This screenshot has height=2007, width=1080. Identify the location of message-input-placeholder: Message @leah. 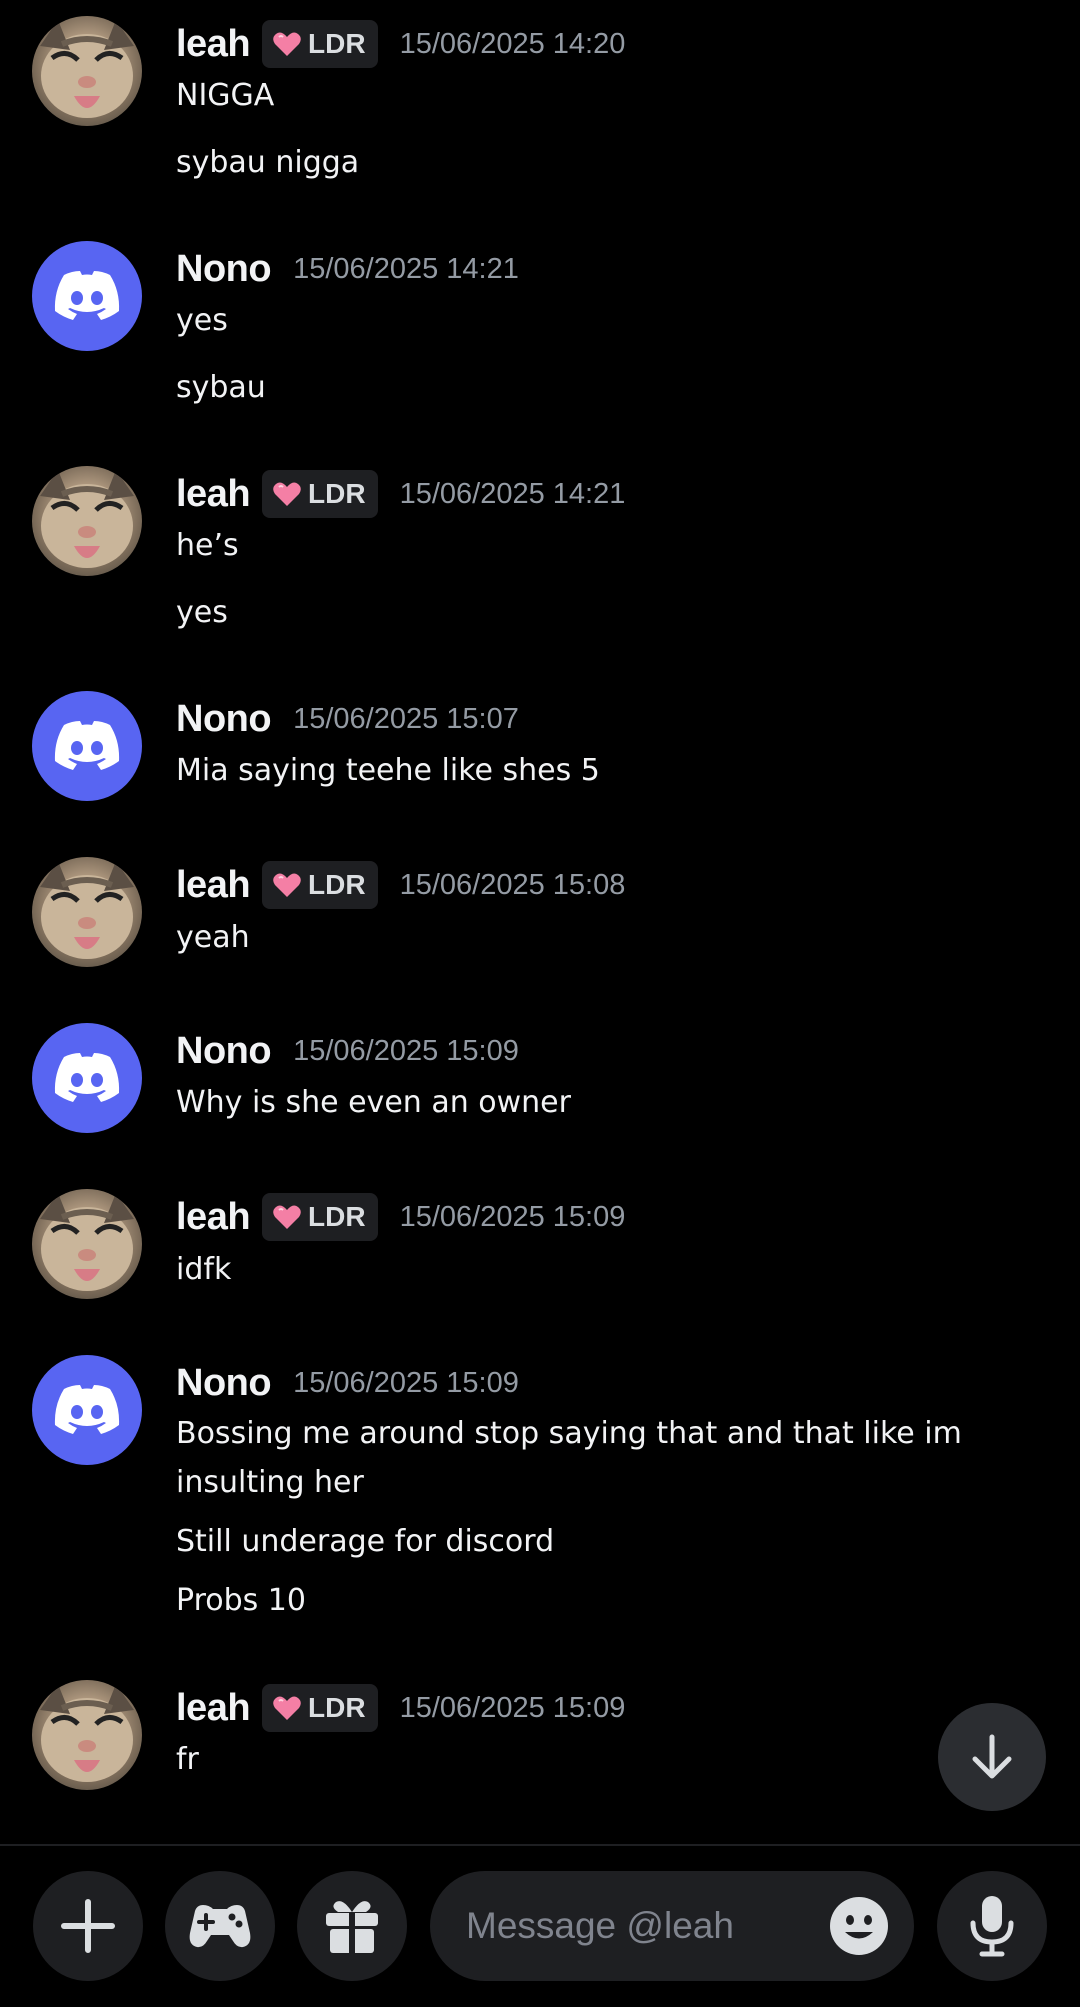
(600, 1925).